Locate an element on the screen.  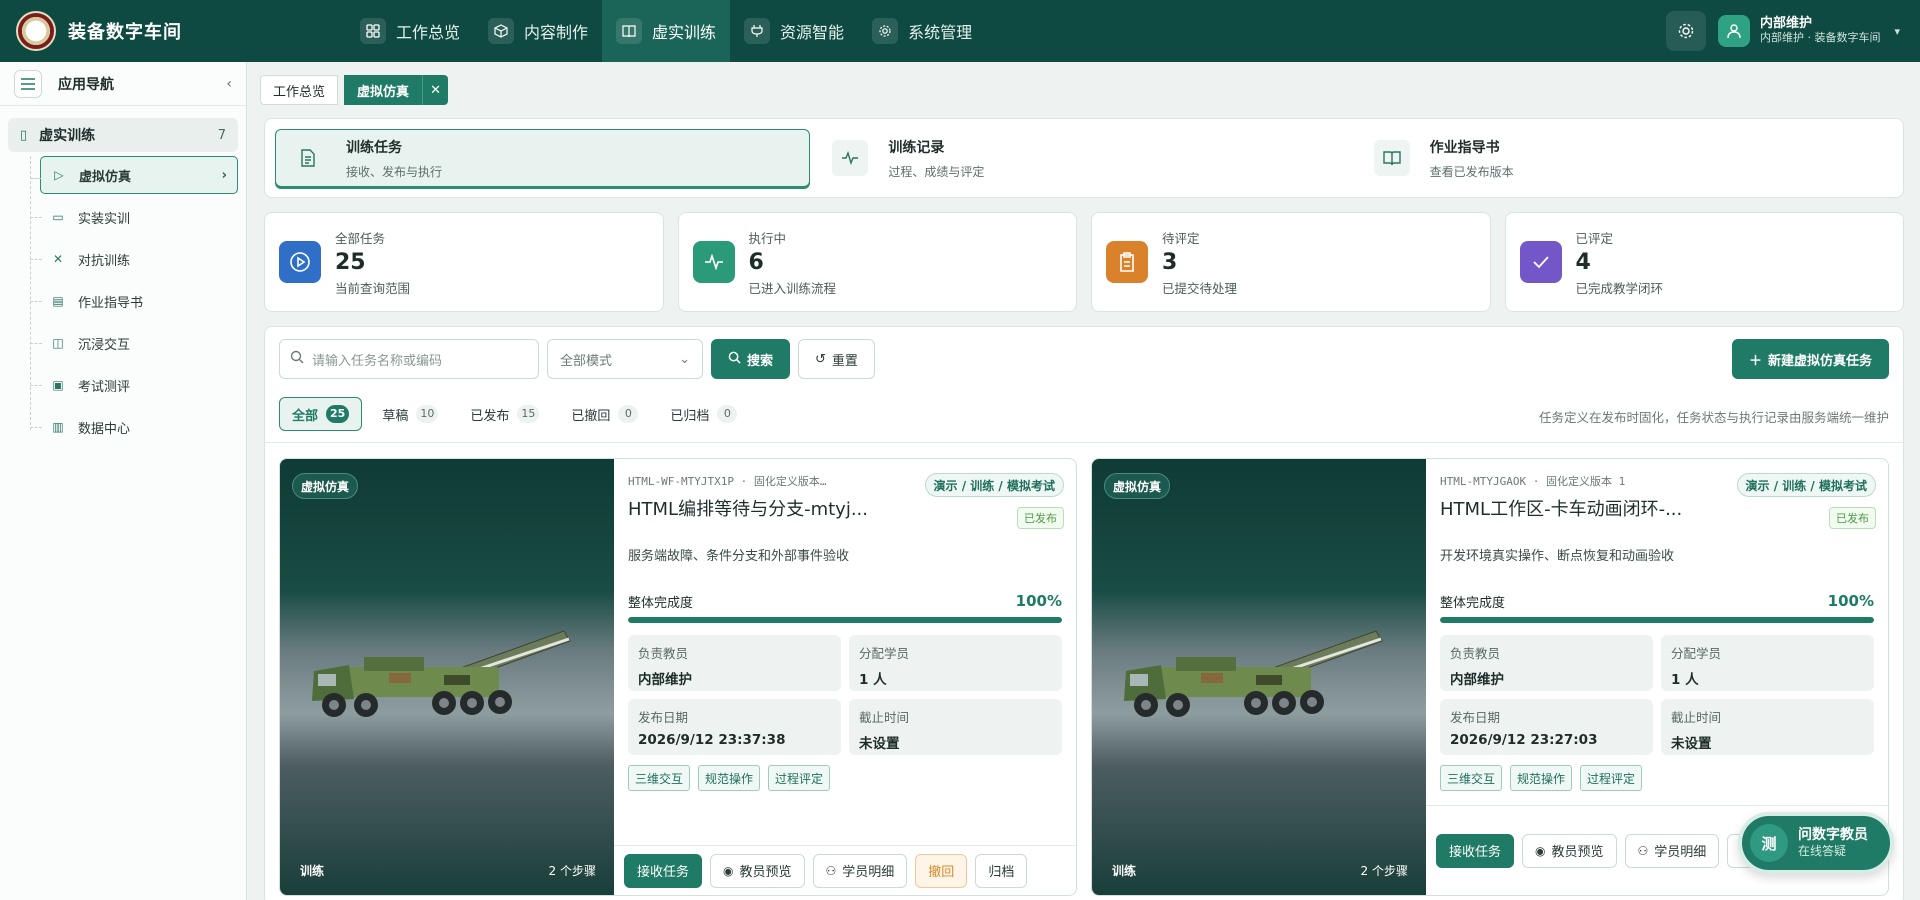
new-task-button: ＋ 新建虚拟仿真任务 is located at coordinates (1810, 359).